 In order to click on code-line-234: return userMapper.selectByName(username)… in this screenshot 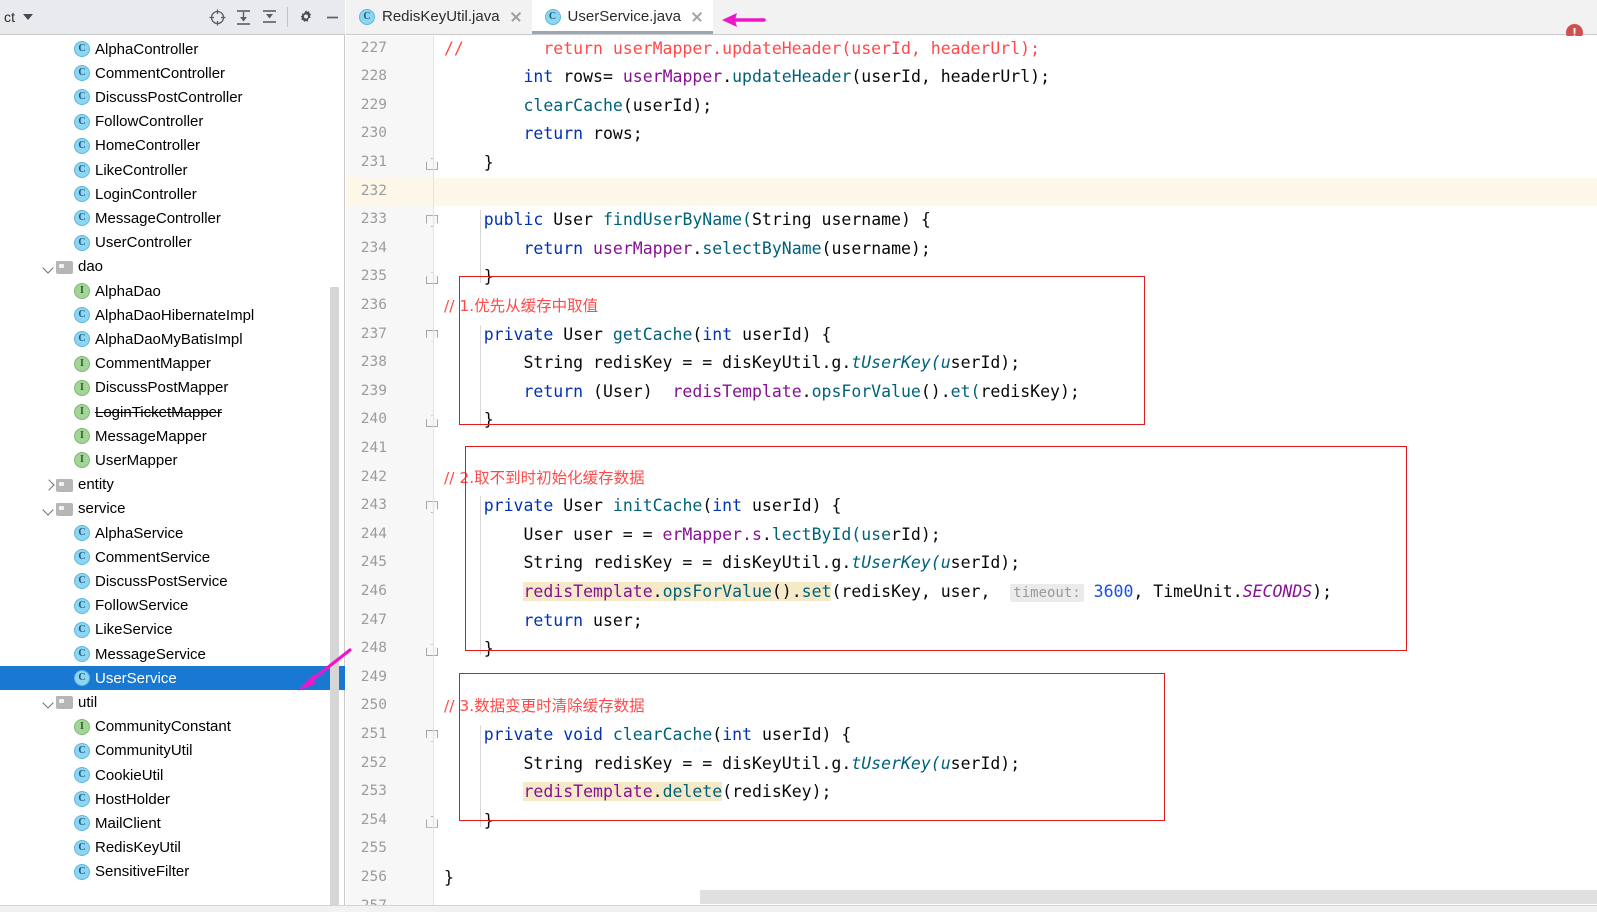, I will do `click(682, 249)`.